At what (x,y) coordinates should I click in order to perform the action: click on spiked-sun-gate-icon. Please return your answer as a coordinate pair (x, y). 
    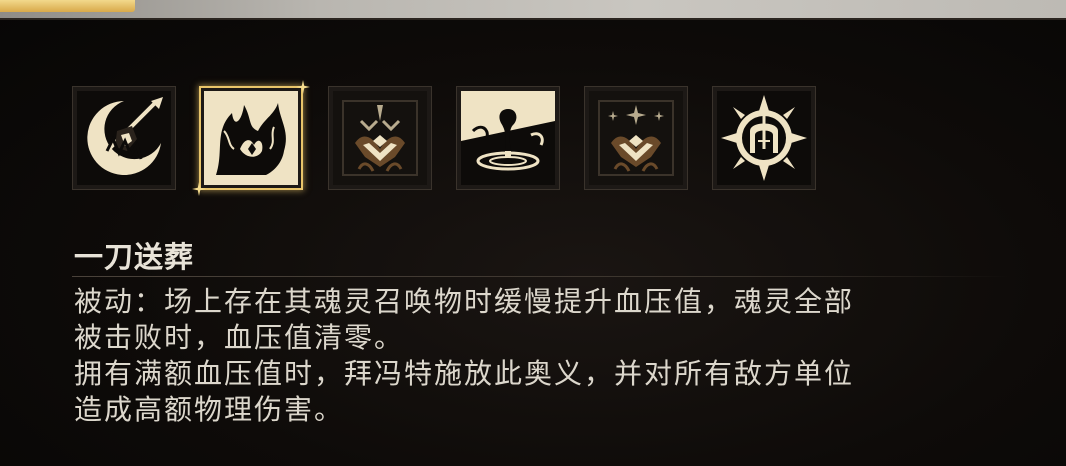
    Looking at the image, I should click on (764, 138).